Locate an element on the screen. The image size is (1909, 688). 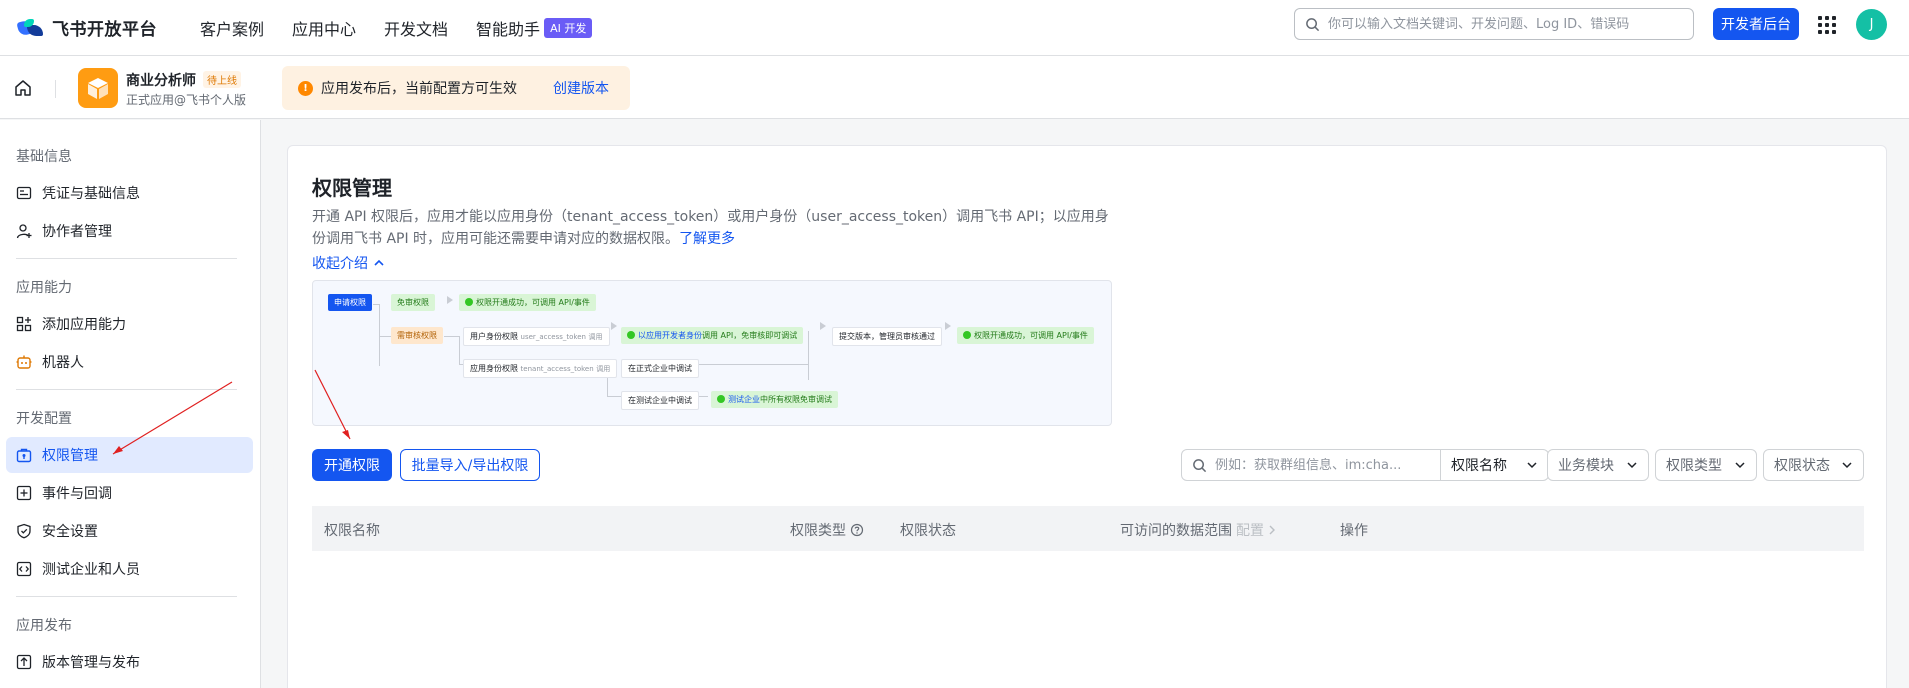
col-permission-name: 权限名称 is located at coordinates (352, 531).